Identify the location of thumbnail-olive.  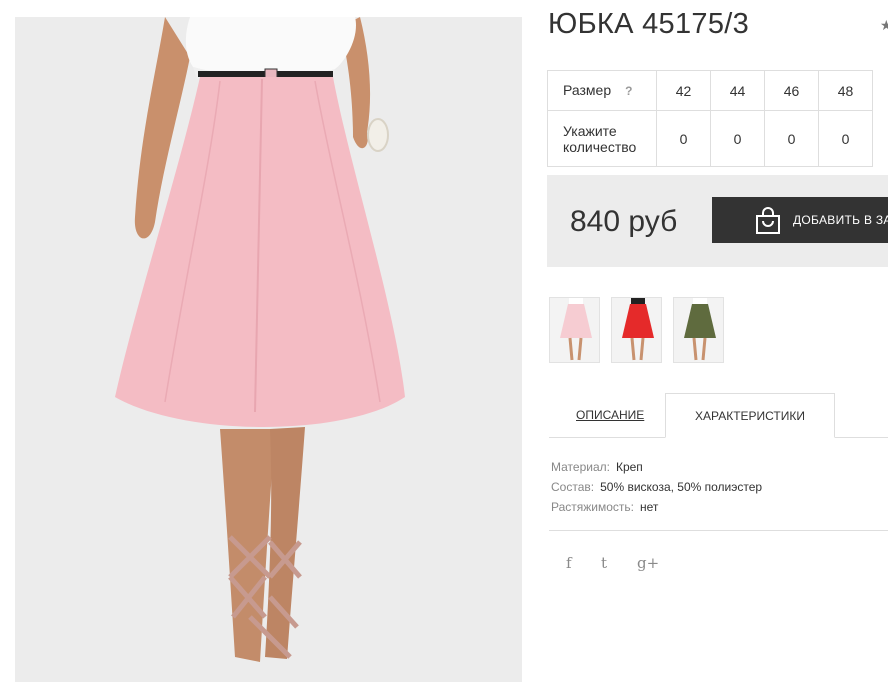
(698, 330).